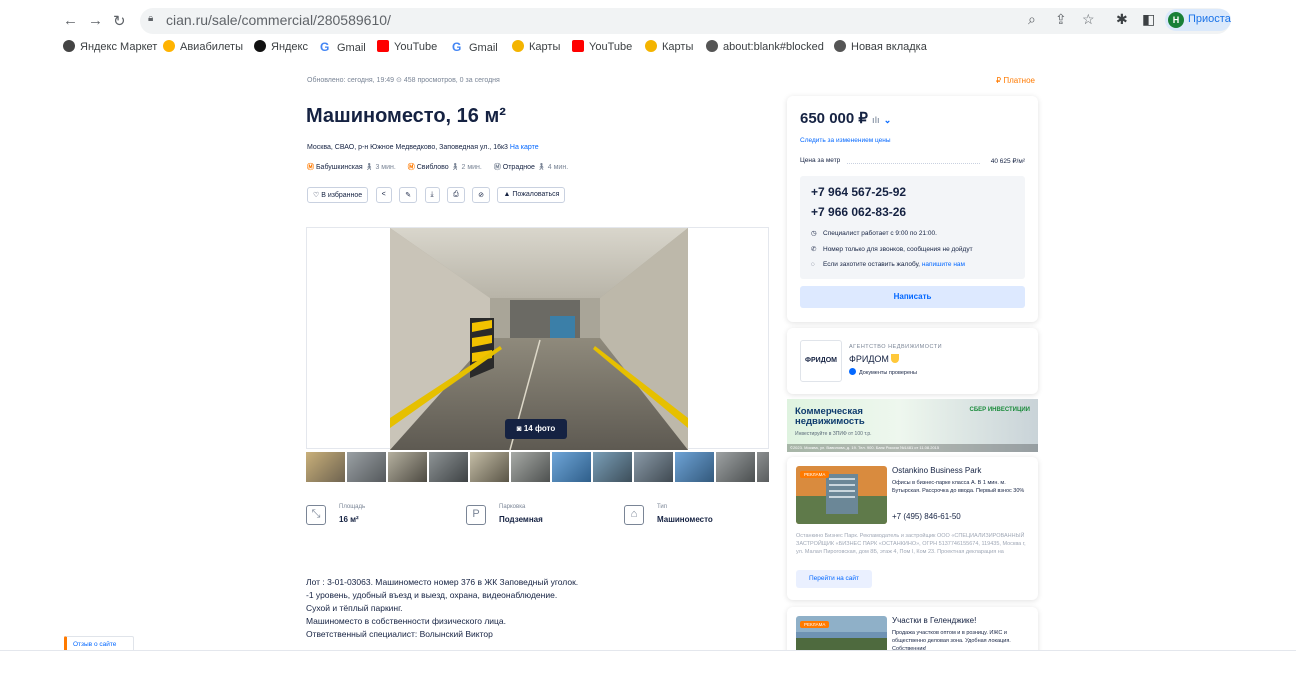 This screenshot has height=675, width=1296. Describe the element at coordinates (457, 47) in the screenshot. I see `google-icon: G` at that location.